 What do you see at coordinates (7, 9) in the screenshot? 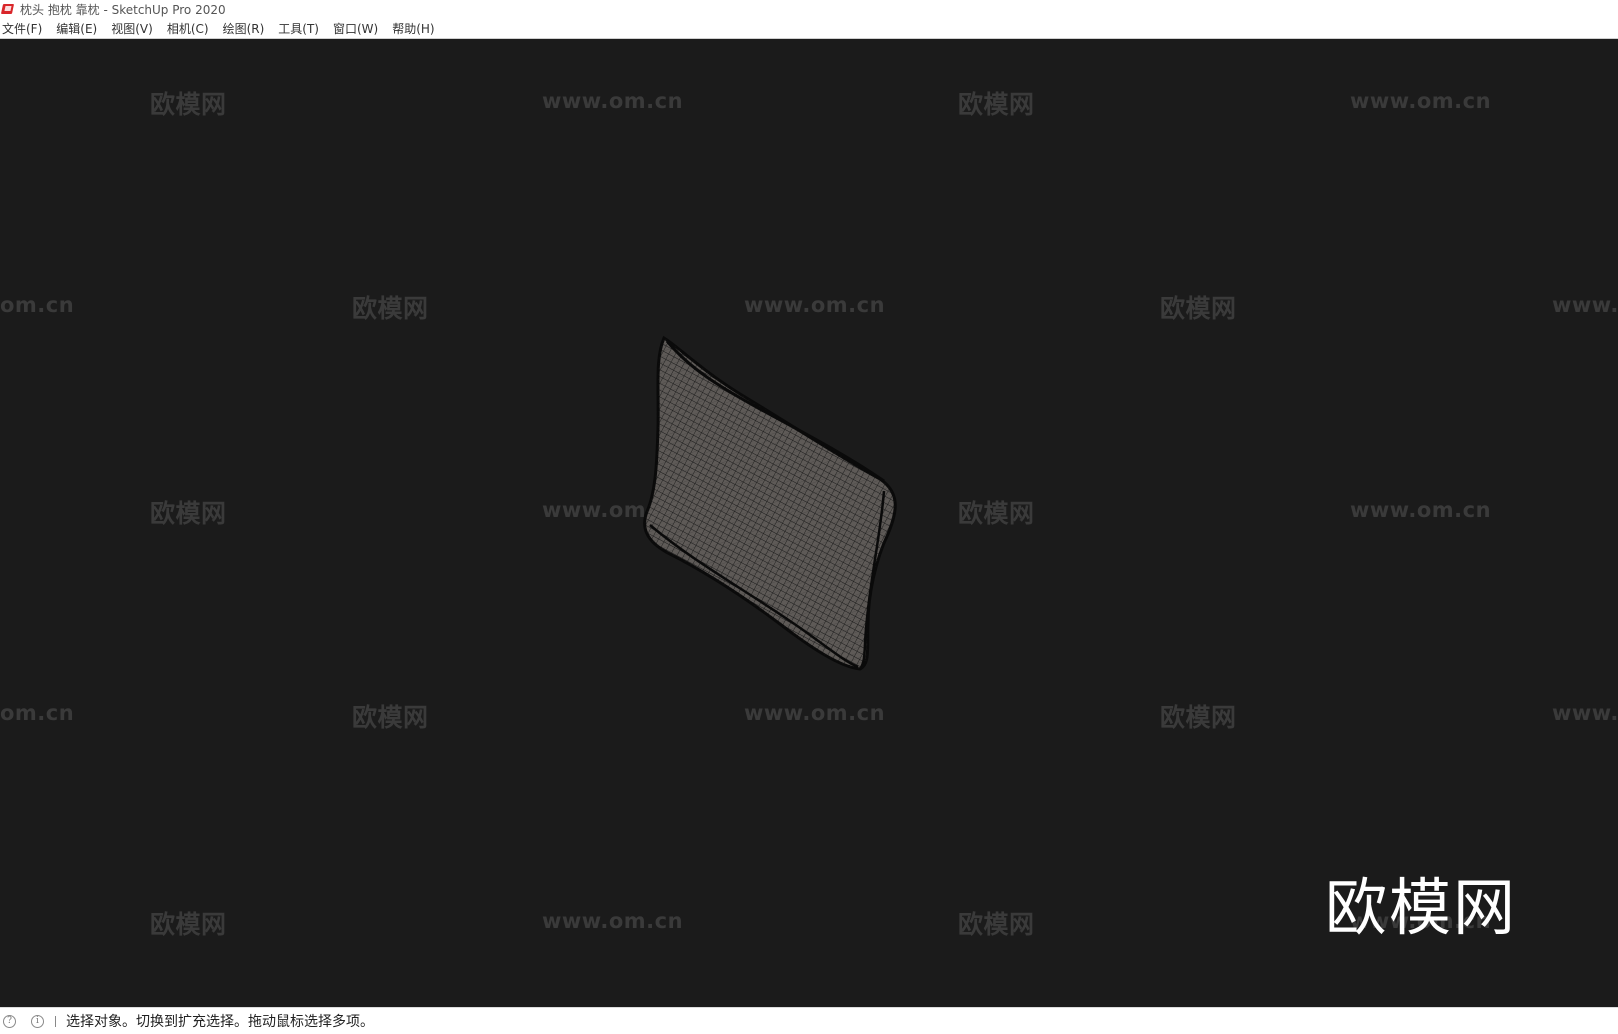
I see `sketchup-icon` at bounding box center [7, 9].